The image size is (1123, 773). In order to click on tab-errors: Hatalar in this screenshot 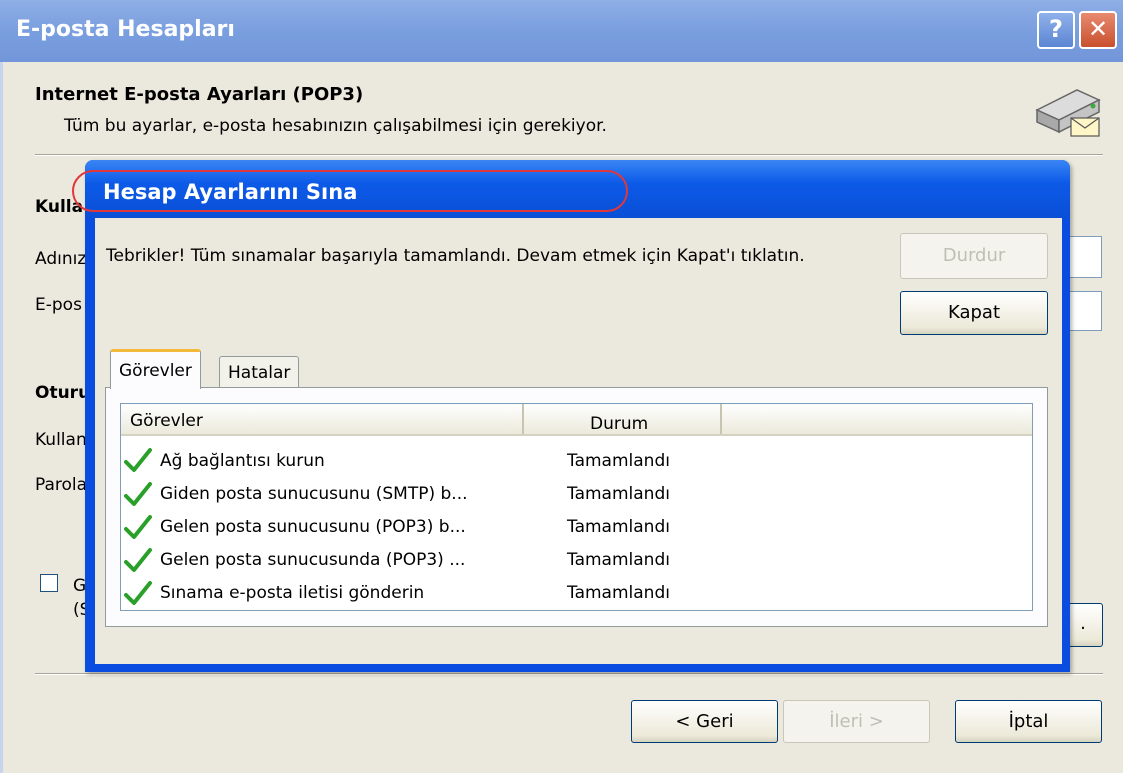, I will do `click(259, 371)`.